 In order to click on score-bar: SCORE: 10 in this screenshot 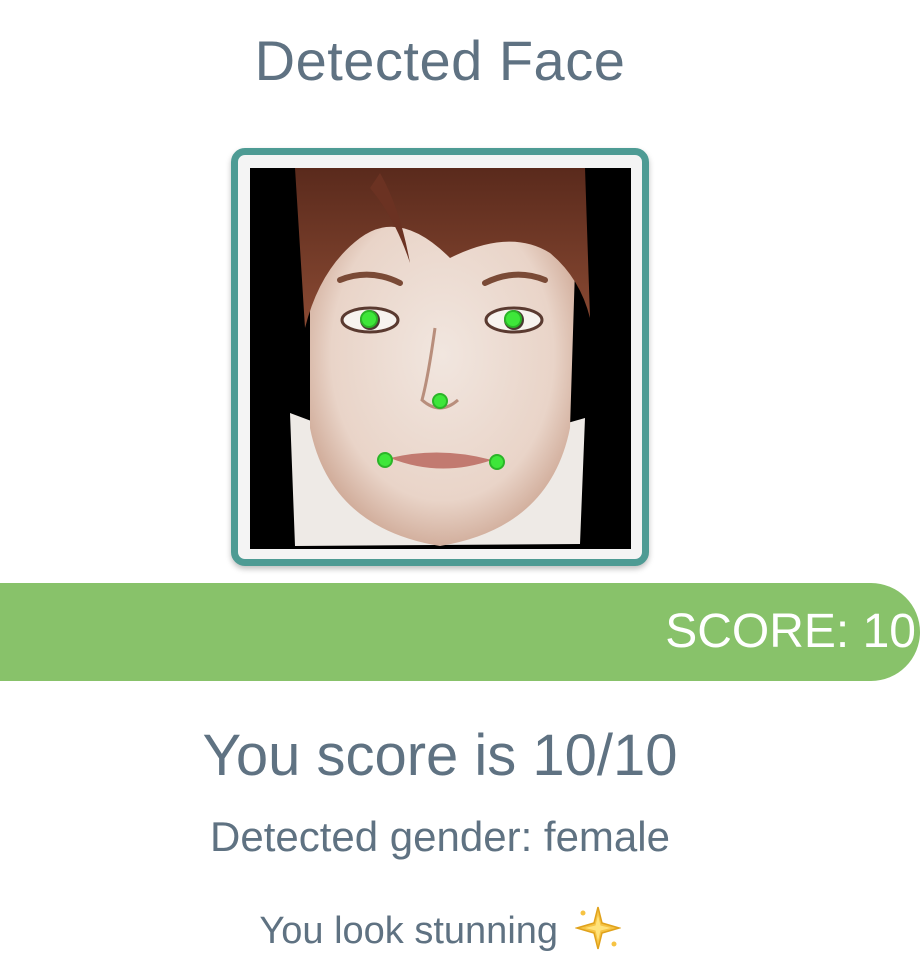, I will do `click(460, 632)`.